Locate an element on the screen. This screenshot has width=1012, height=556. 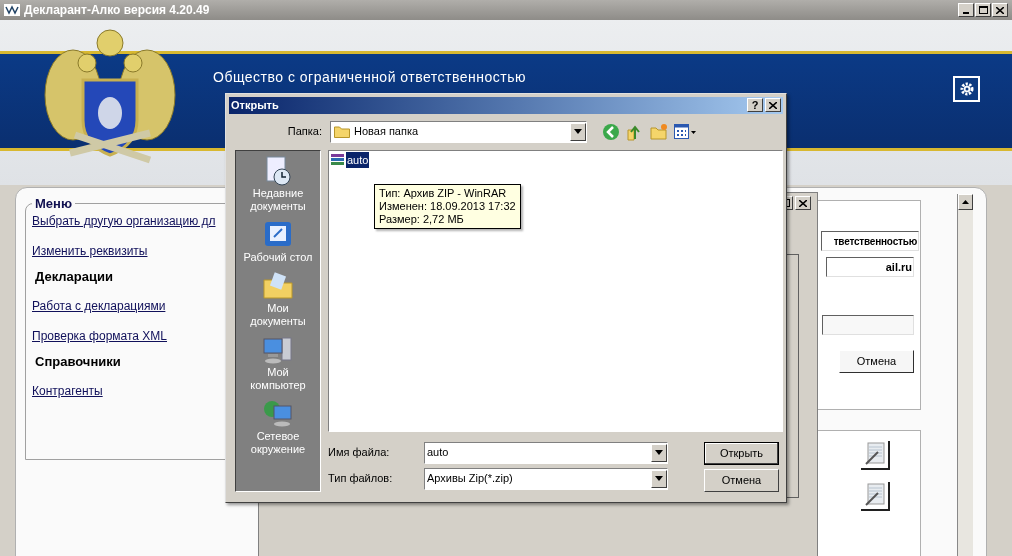
back-icon is located at coordinates (611, 131).